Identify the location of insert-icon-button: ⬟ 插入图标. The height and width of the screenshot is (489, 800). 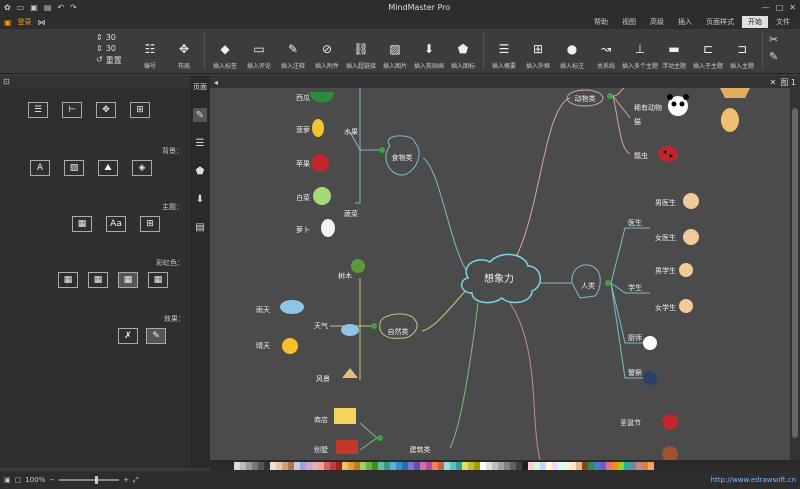
(463, 55).